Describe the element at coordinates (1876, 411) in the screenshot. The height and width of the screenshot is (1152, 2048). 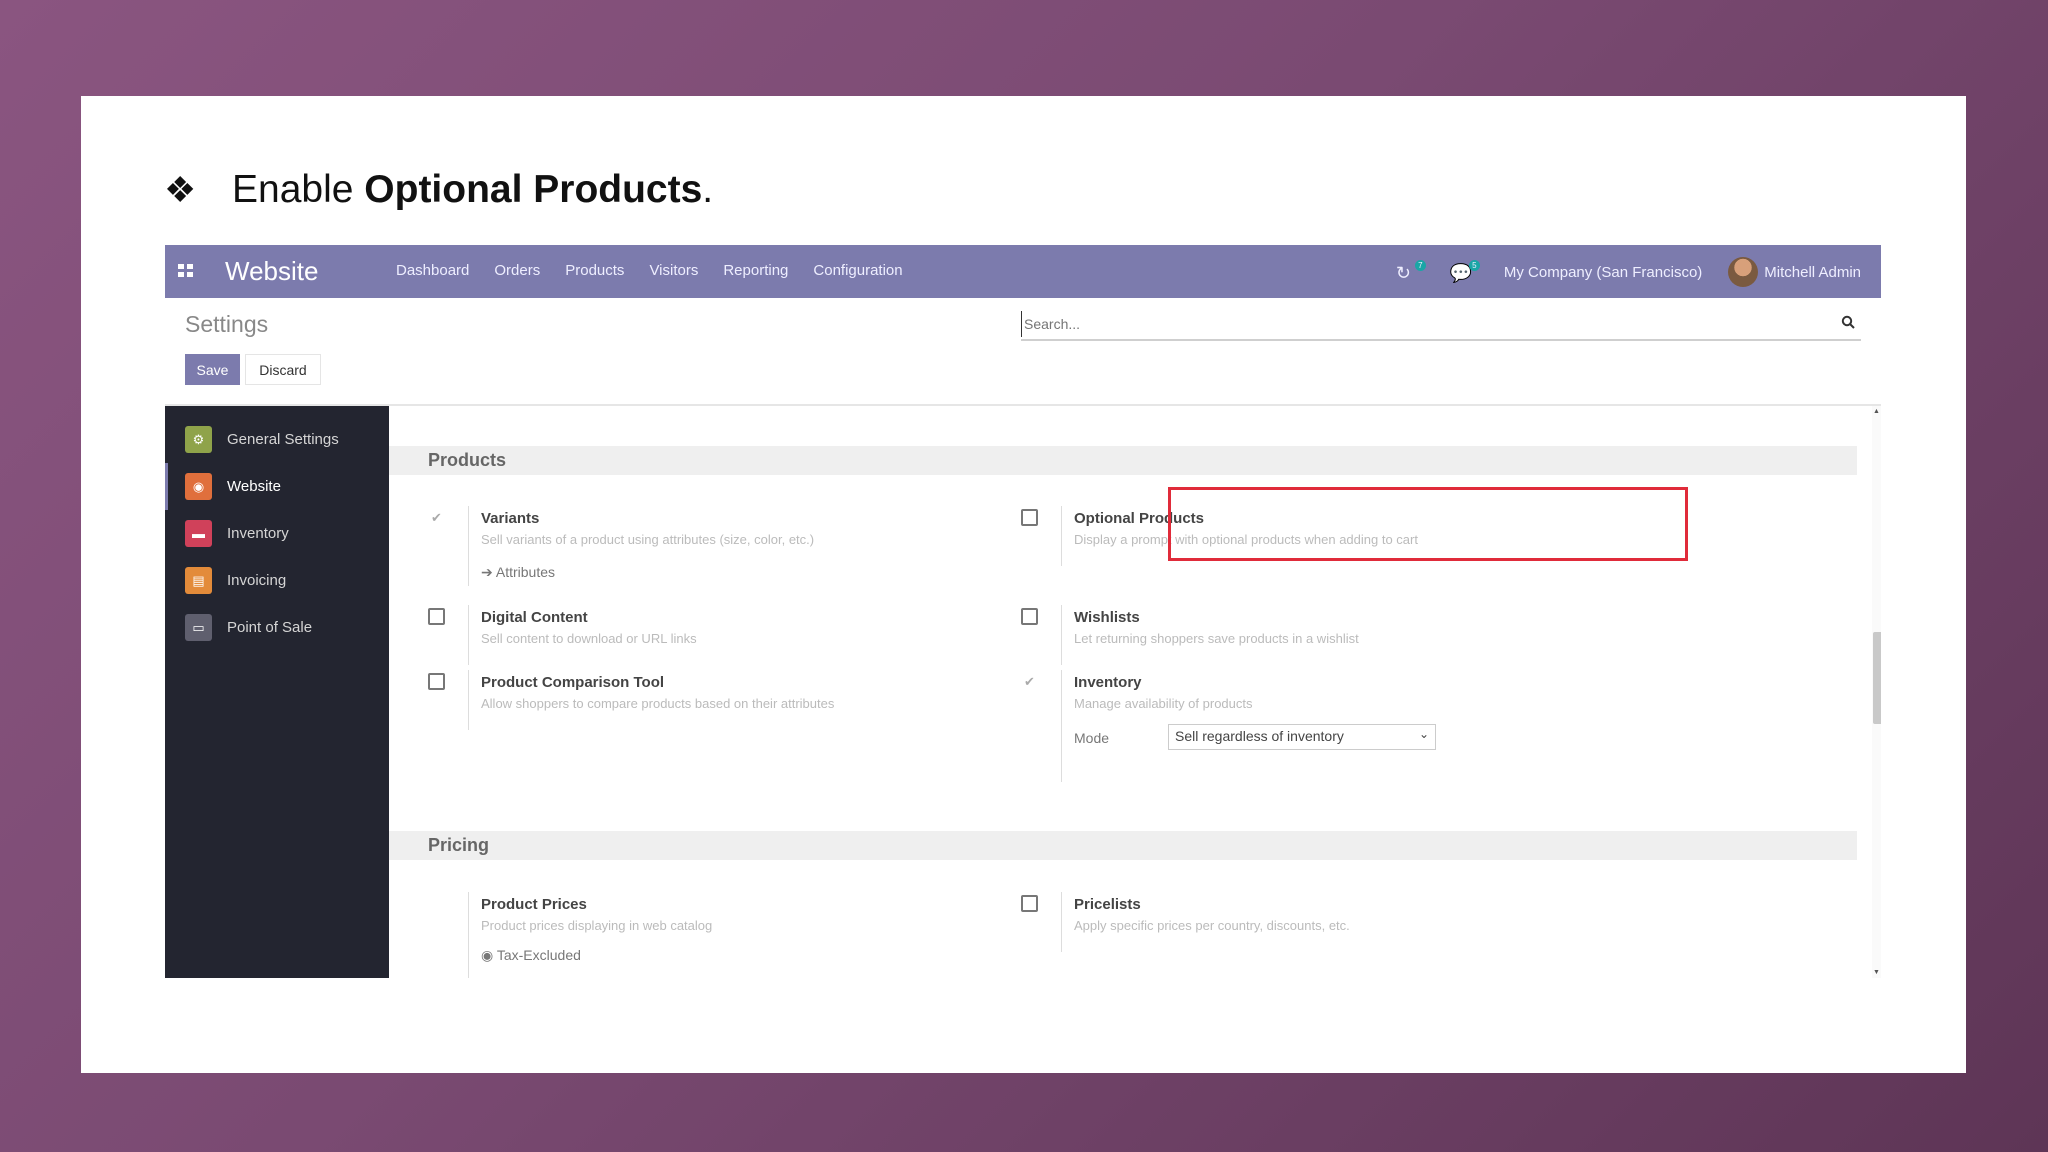
I see `scroll-up-icon: ▲` at that location.